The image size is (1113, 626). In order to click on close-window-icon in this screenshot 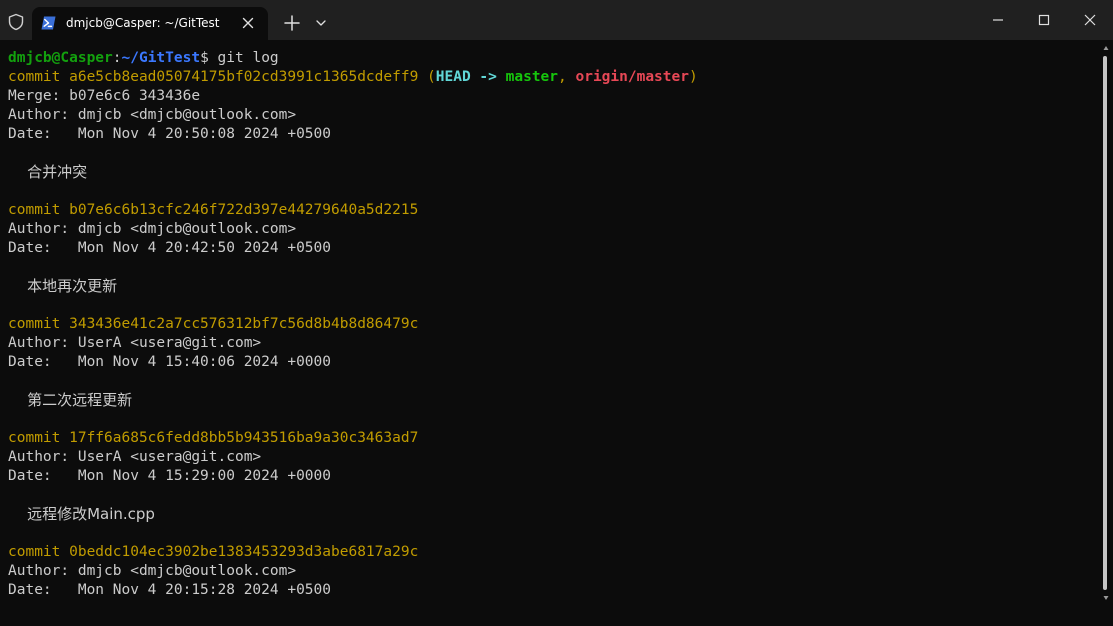, I will do `click(1090, 20)`.